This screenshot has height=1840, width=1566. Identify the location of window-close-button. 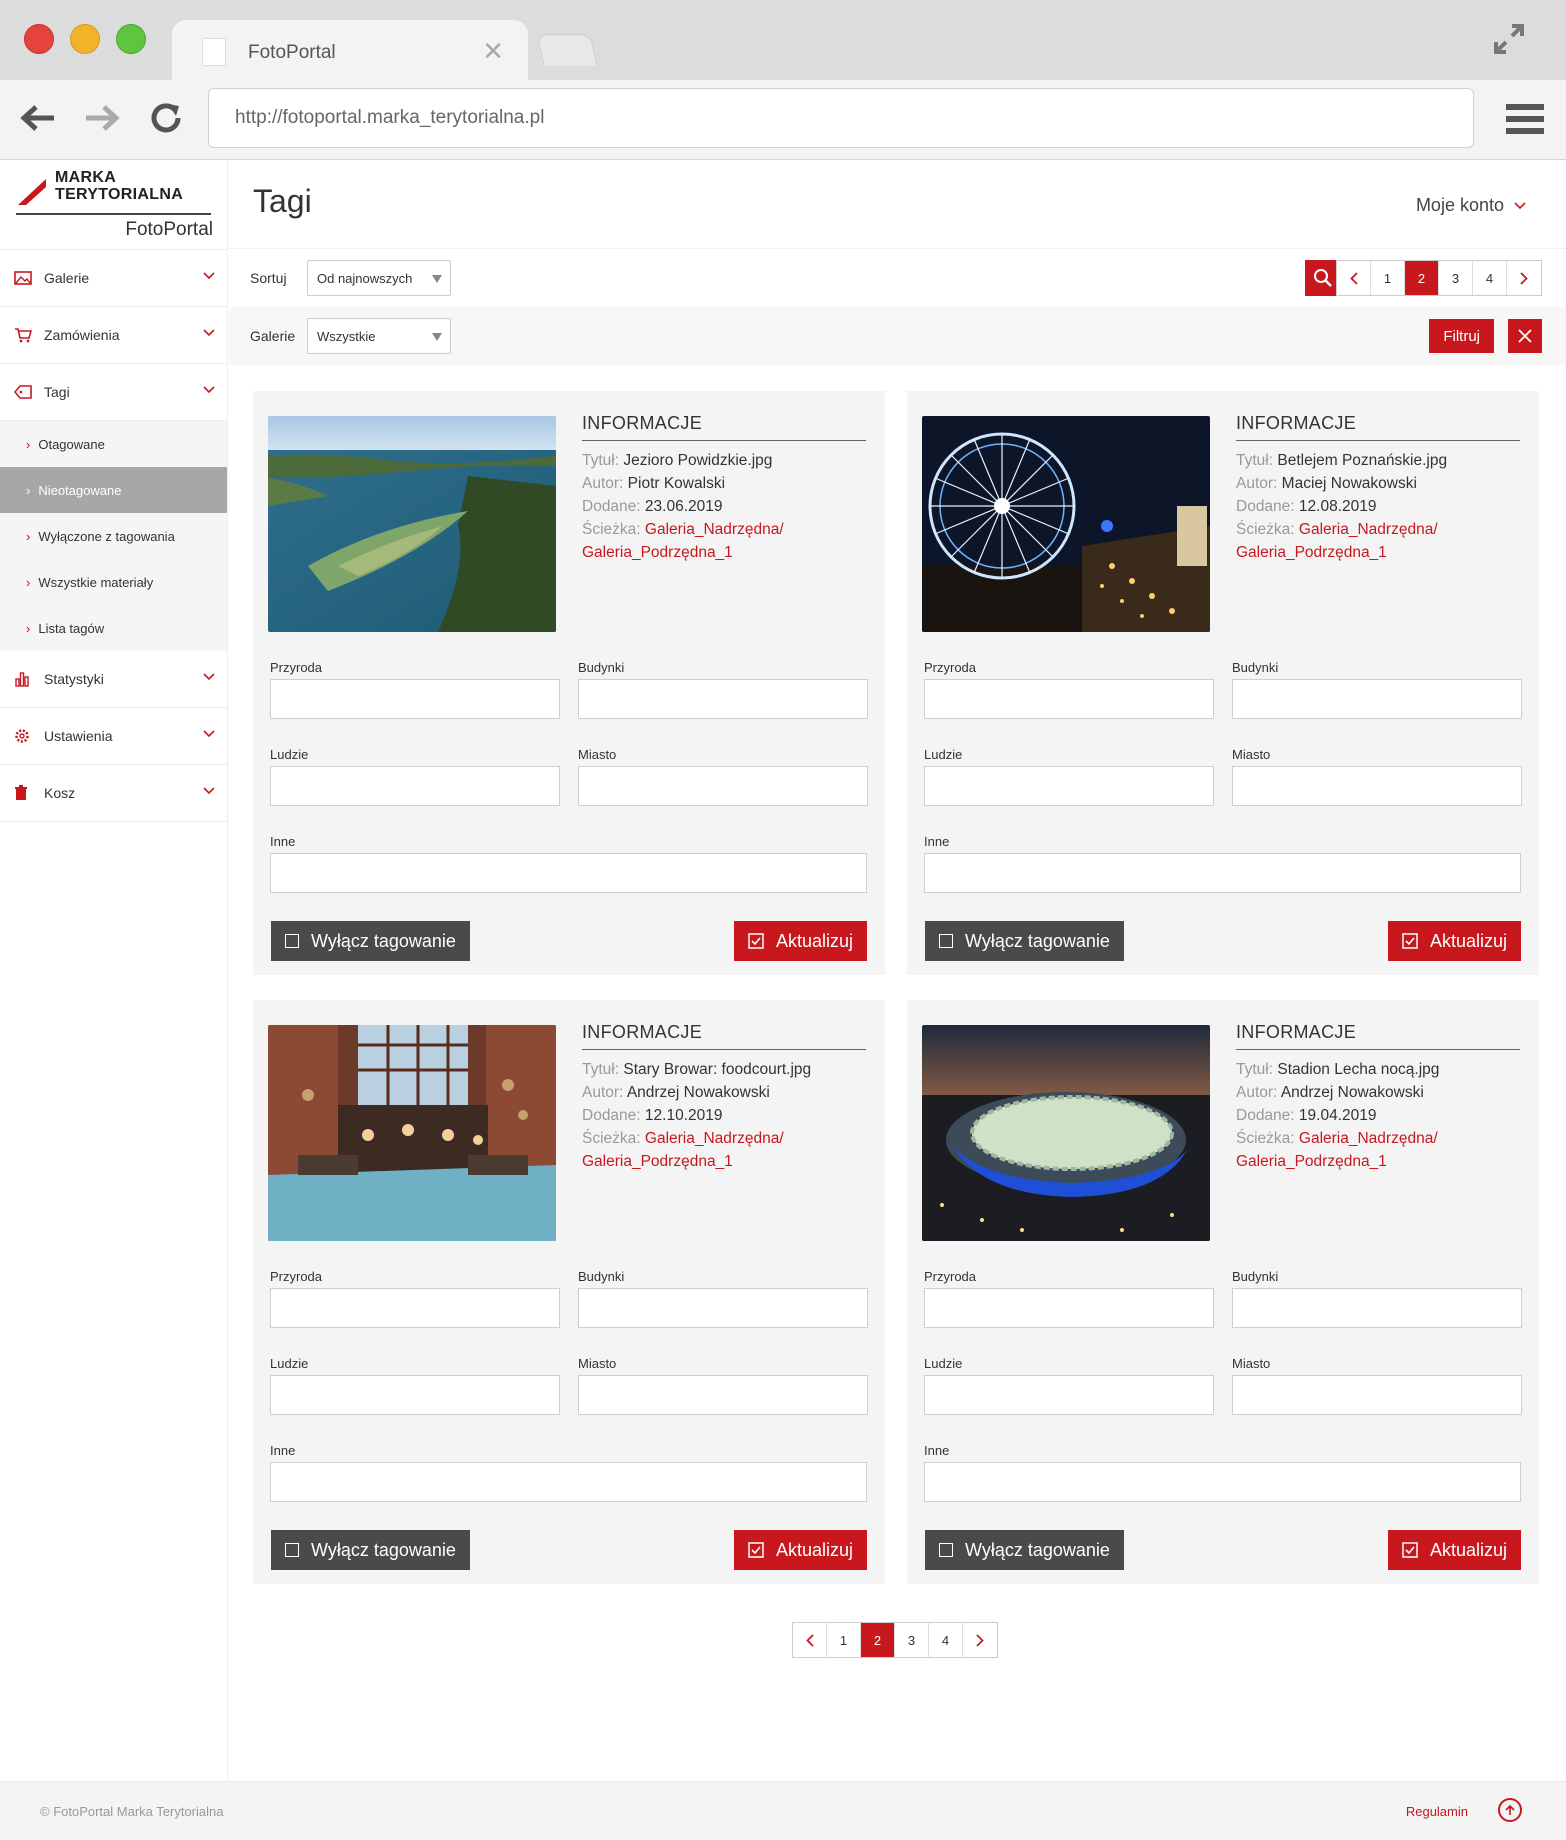
(39, 39).